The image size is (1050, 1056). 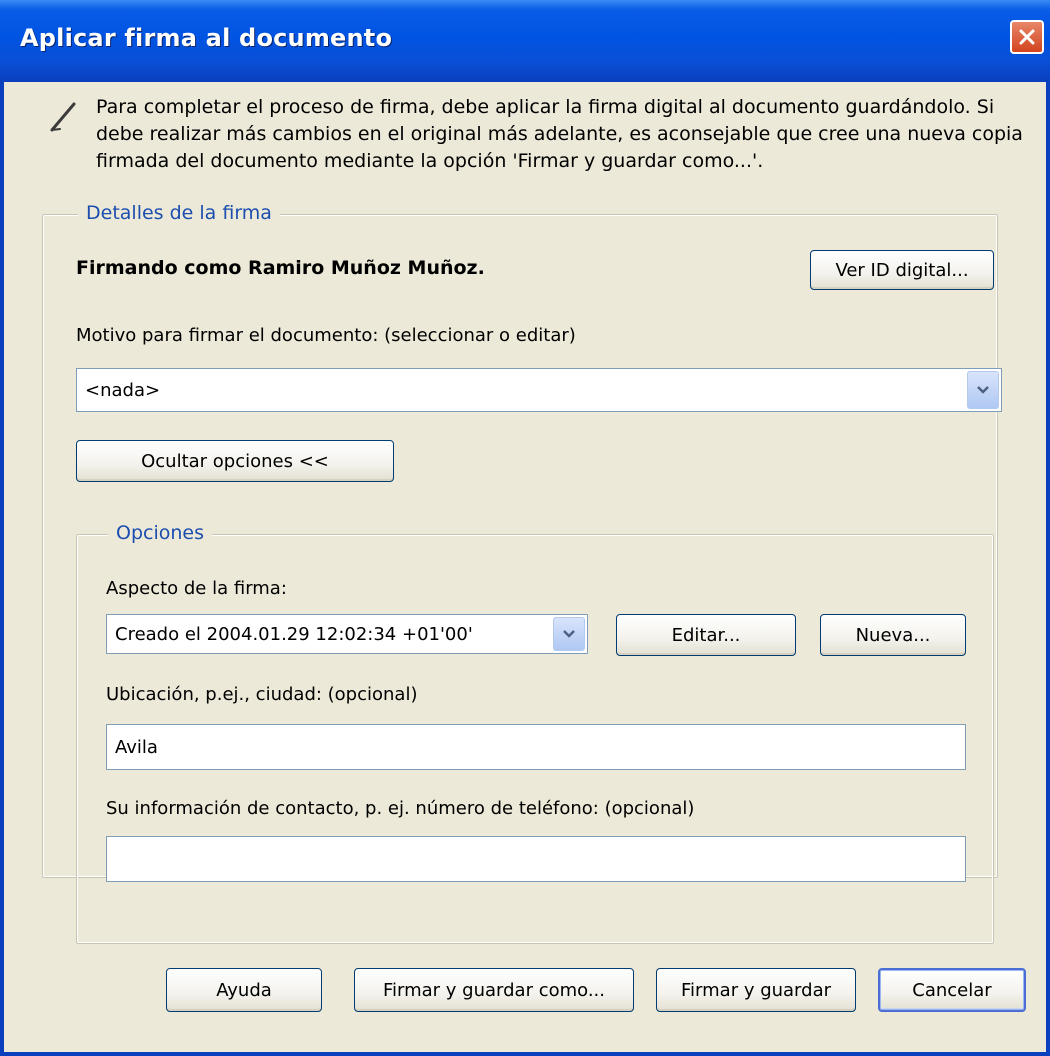 What do you see at coordinates (63, 117) in the screenshot?
I see `pen-icon` at bounding box center [63, 117].